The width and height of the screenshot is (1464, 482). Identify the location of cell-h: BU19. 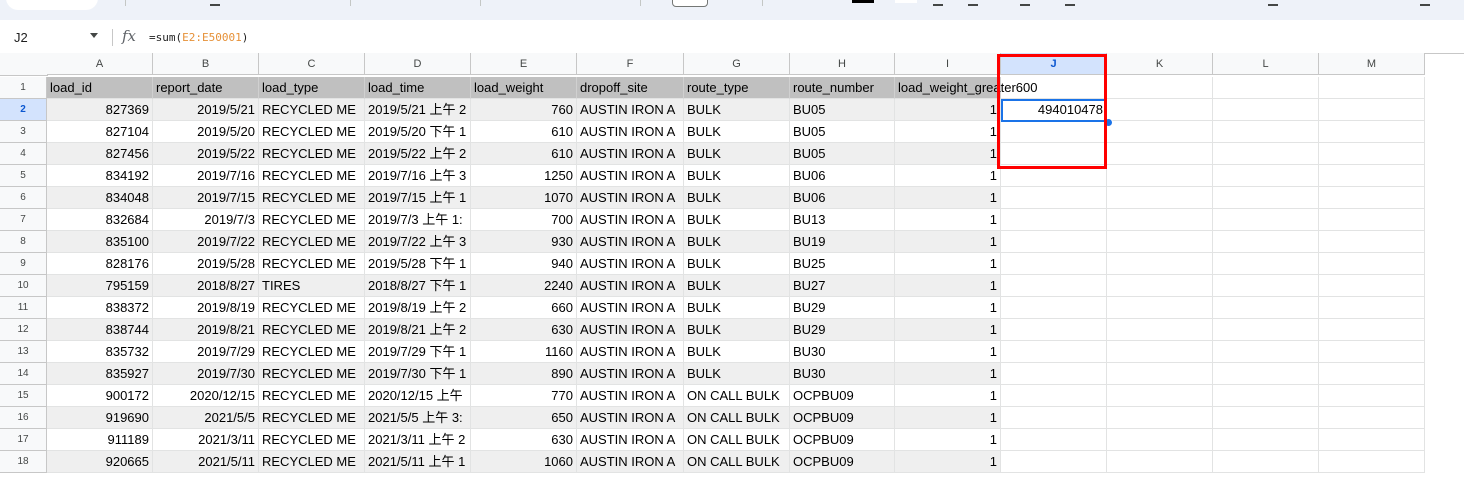
(842, 242).